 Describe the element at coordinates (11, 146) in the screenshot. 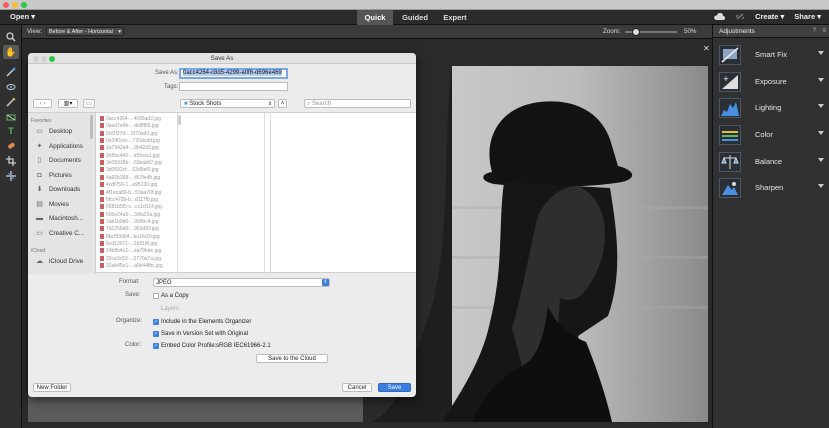

I see `spot-healing-tool` at that location.